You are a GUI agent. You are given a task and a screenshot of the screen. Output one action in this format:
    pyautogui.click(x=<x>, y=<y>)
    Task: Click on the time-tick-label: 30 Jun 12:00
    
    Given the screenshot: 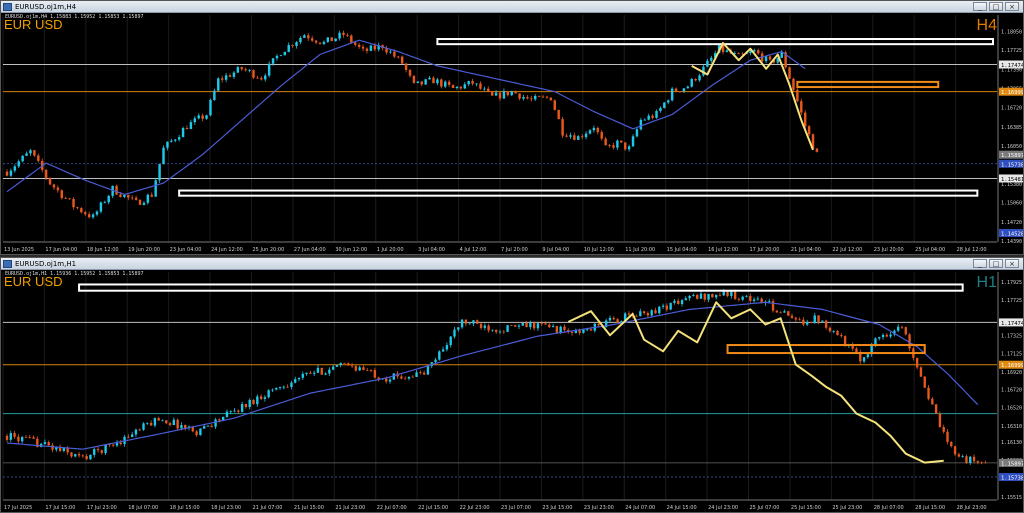 What is the action you would take?
    pyautogui.click(x=351, y=250)
    